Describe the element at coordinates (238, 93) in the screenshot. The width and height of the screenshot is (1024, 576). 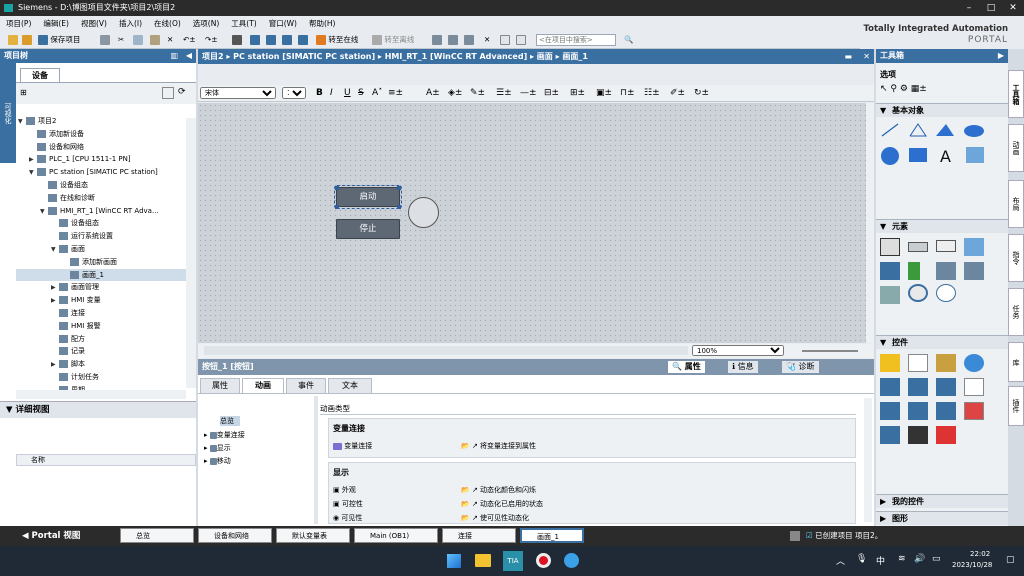
I see `font-family-select: 宋体` at that location.